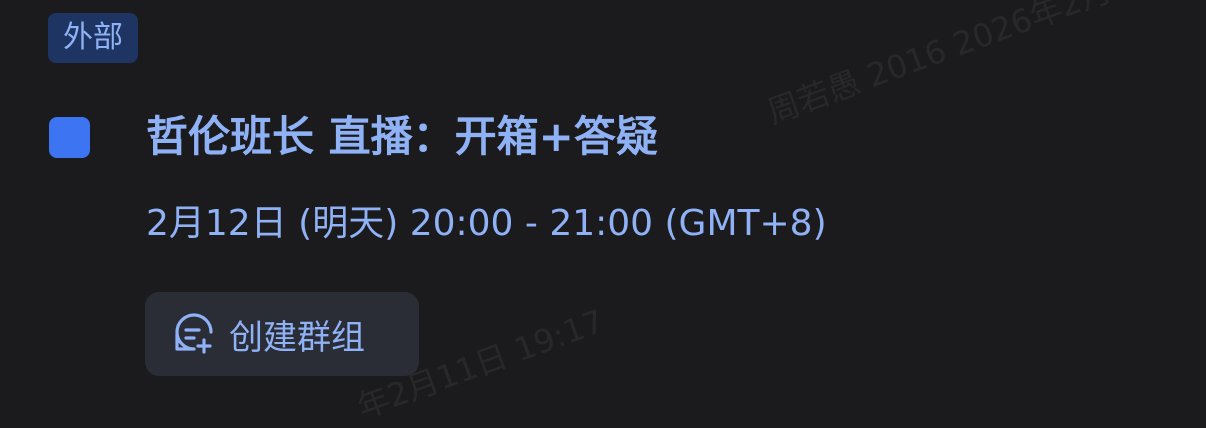  I want to click on create-group-label: 创建群组, so click(297, 337).